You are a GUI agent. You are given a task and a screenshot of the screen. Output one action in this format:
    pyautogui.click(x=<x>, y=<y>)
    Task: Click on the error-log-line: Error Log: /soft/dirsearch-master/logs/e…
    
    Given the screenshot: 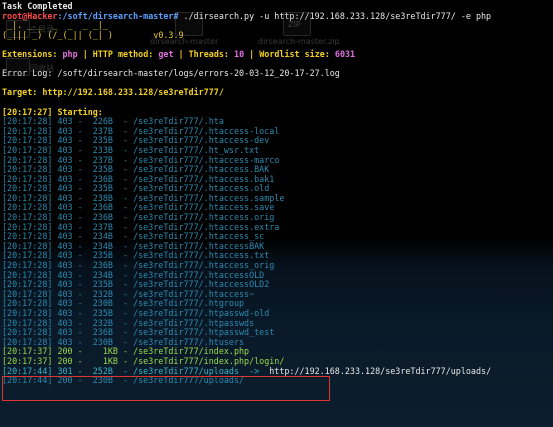 What is the action you would take?
    pyautogui.click(x=171, y=73)
    